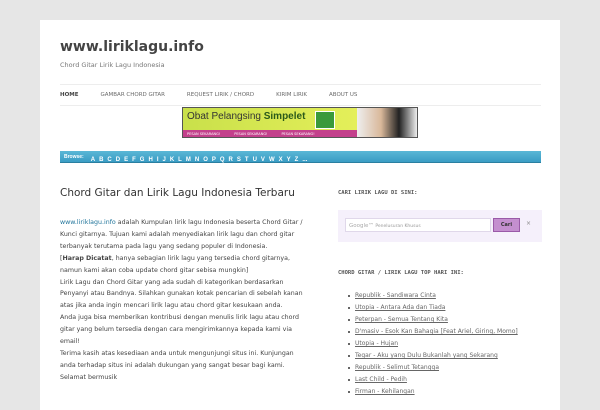 The width and height of the screenshot is (600, 410). I want to click on search-widget-title: CARI LIRIK LAGU DI SINI:, so click(378, 193).